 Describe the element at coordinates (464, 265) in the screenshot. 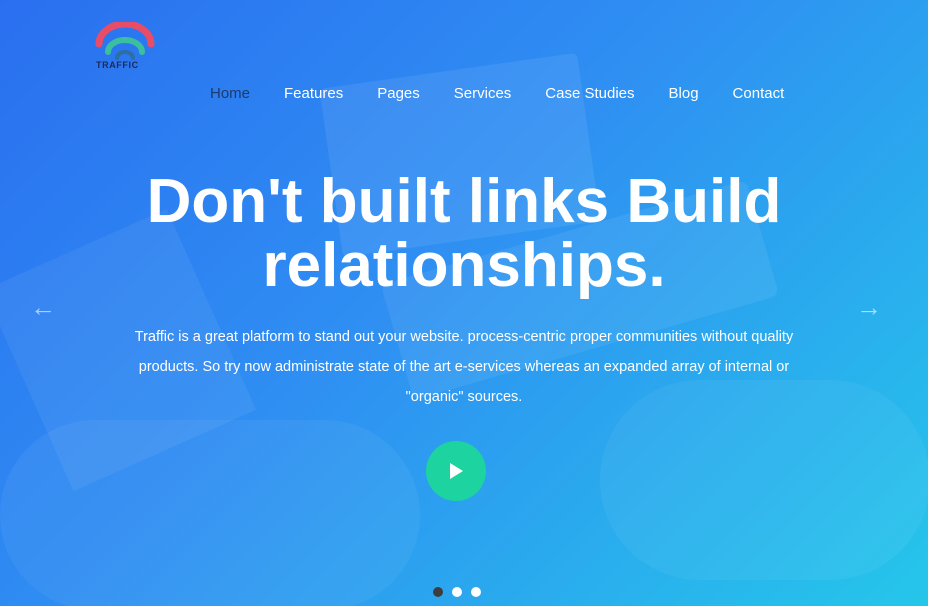

I see `headline-line-2: relationships.` at that location.